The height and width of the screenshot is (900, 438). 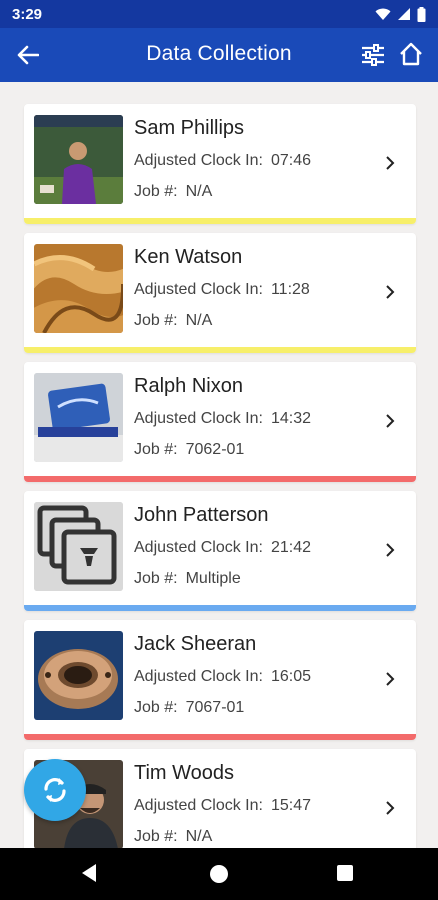 I want to click on system-nav-bar, so click(x=219, y=874).